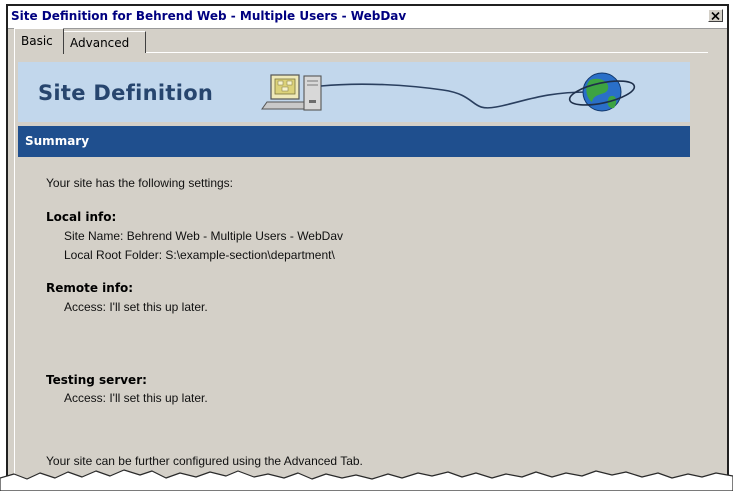 This screenshot has width=733, height=492. What do you see at coordinates (136, 307) in the screenshot?
I see `remote-access-value: Access: I'll set this up later.` at bounding box center [136, 307].